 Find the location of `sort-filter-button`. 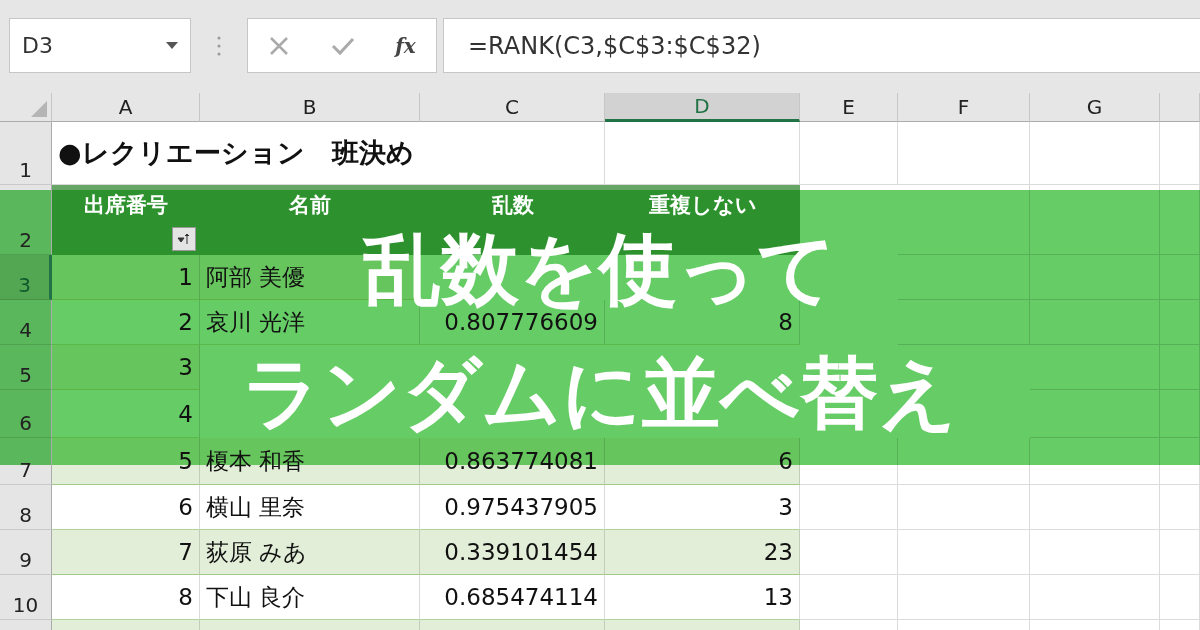

sort-filter-button is located at coordinates (184, 239).